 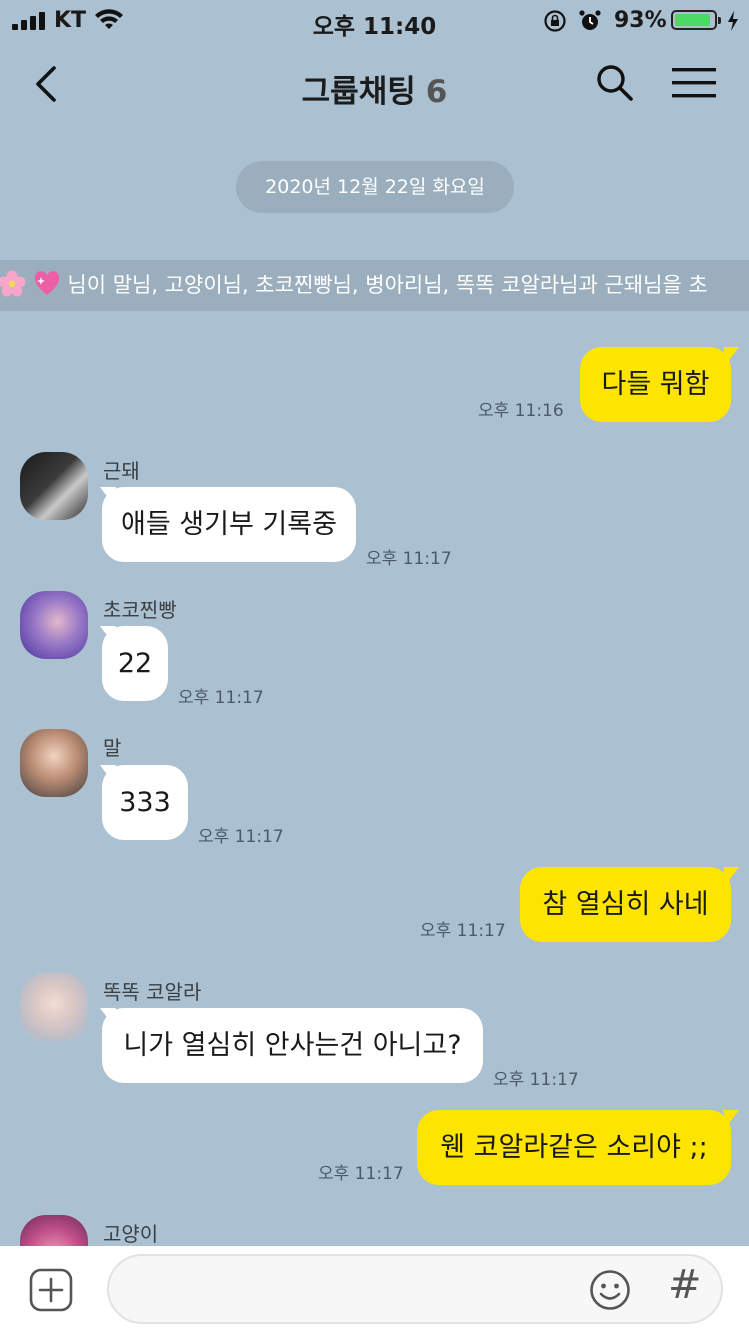 I want to click on sparkling-heart-icon, so click(x=46, y=283).